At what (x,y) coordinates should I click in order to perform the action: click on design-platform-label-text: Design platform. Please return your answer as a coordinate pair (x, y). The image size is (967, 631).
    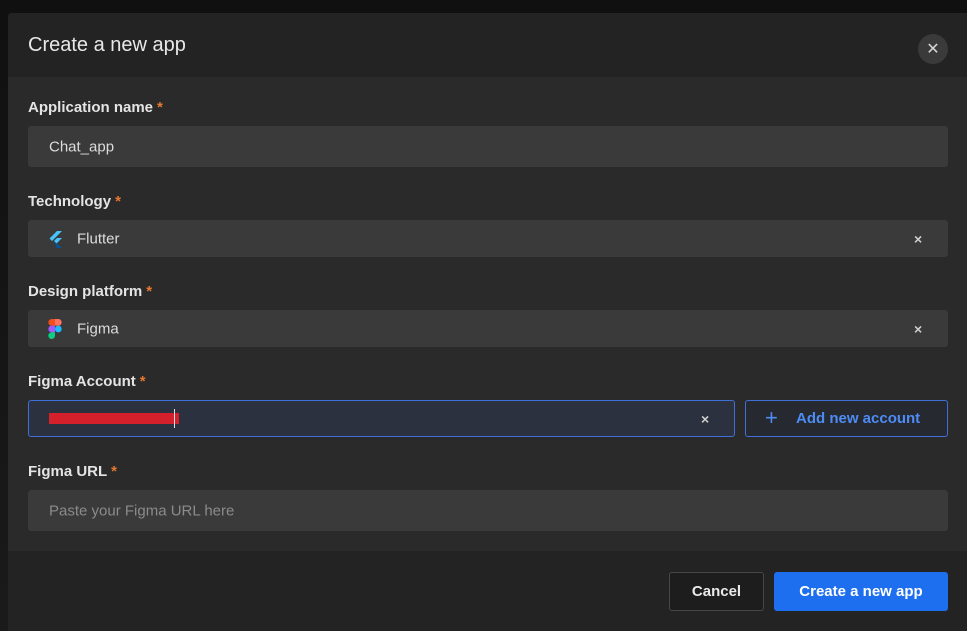
    Looking at the image, I should click on (85, 291).